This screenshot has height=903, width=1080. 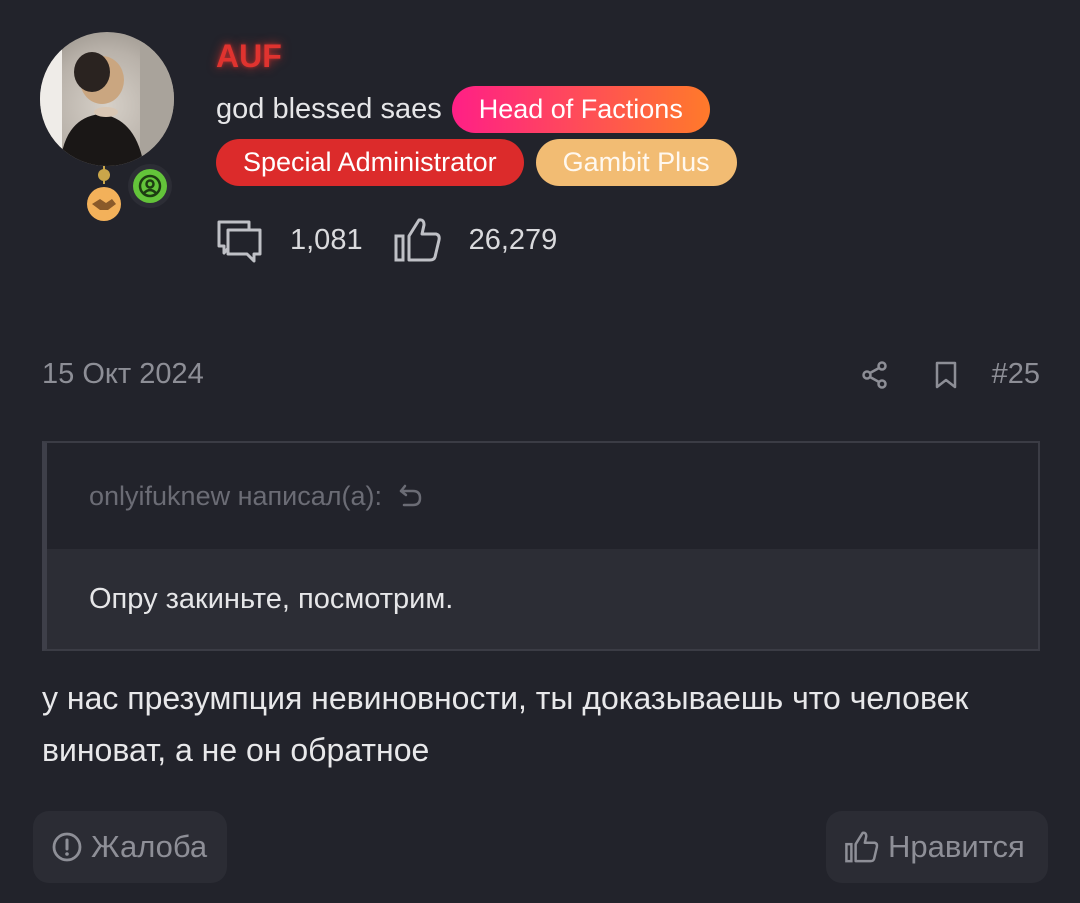 What do you see at coordinates (107, 99) in the screenshot?
I see `avatar` at bounding box center [107, 99].